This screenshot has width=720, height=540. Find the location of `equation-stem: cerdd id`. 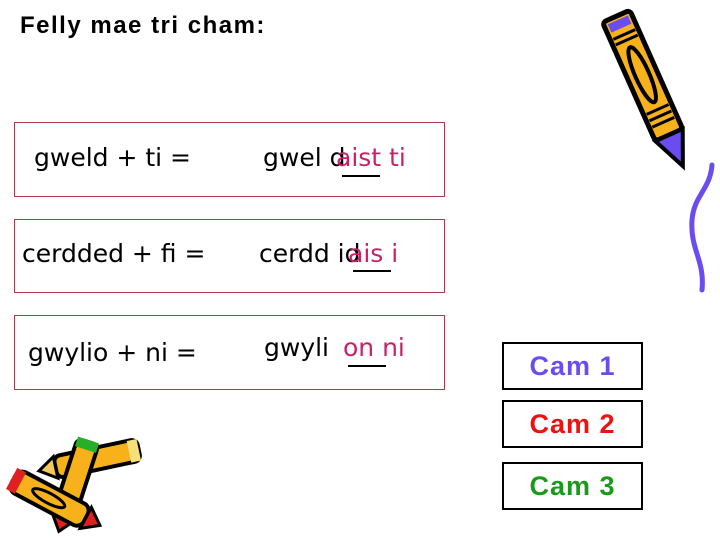

equation-stem: cerdd id is located at coordinates (310, 253).